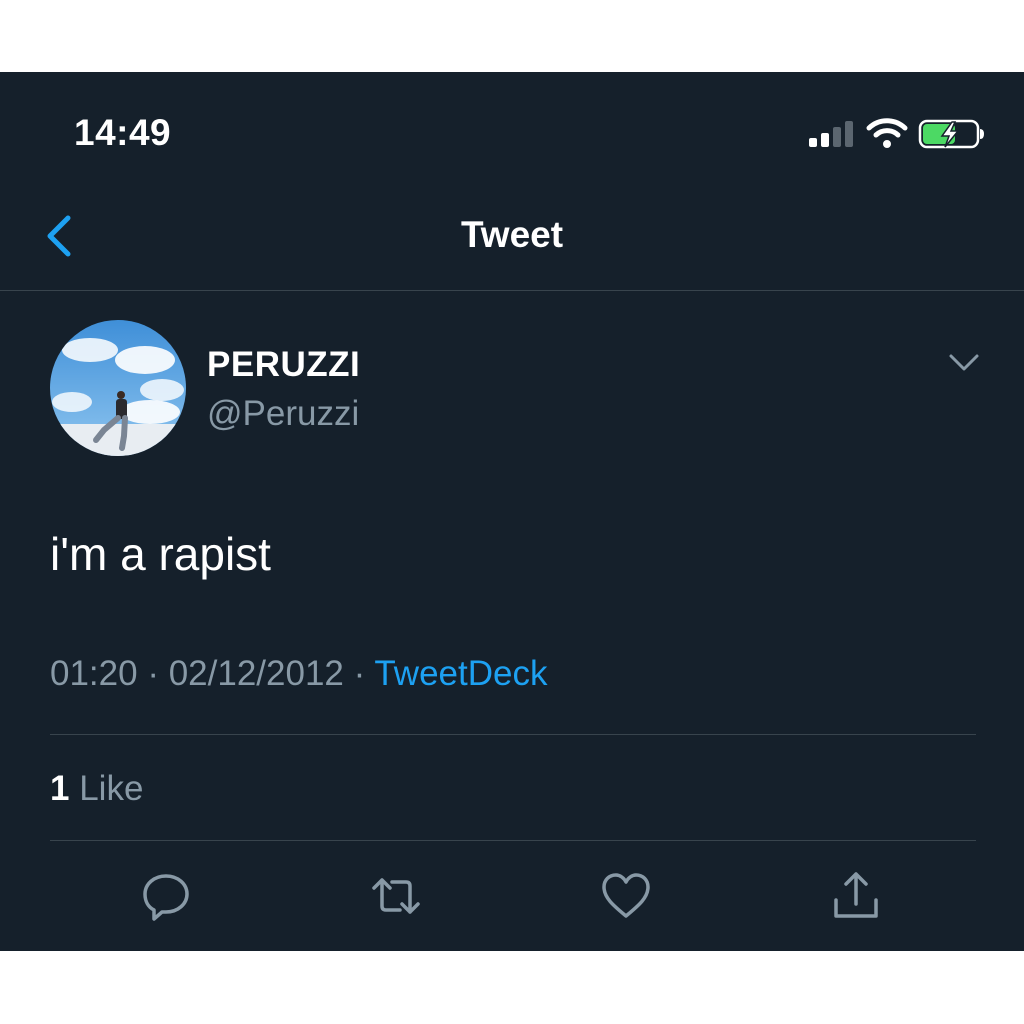  What do you see at coordinates (512, 897) in the screenshot?
I see `tweet-actions` at bounding box center [512, 897].